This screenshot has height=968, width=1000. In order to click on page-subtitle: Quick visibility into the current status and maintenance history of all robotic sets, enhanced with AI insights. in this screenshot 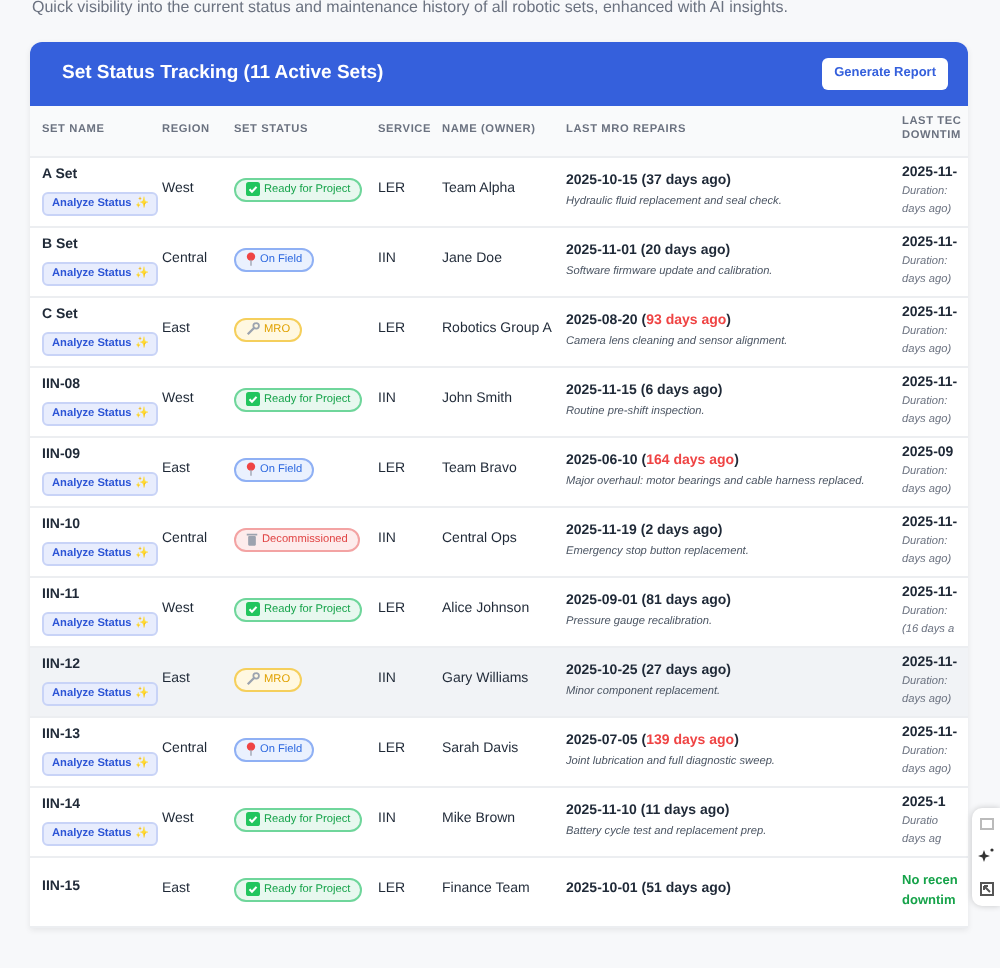, I will do `click(410, 9)`.